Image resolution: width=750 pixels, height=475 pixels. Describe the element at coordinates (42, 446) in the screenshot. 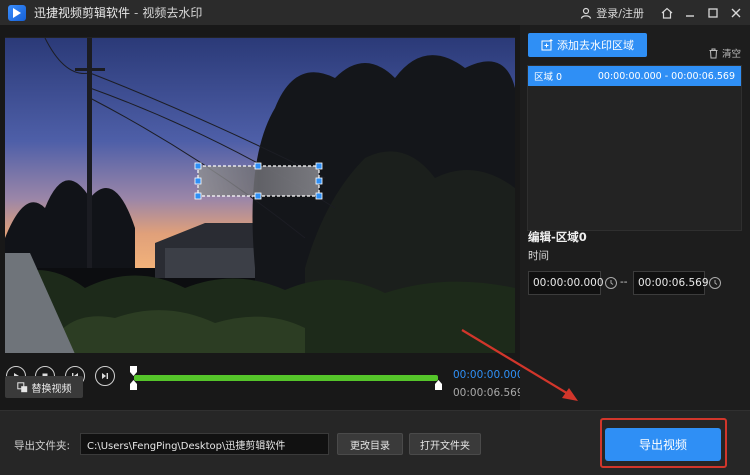

I see `export-folder-label: 导出文件夹:` at that location.